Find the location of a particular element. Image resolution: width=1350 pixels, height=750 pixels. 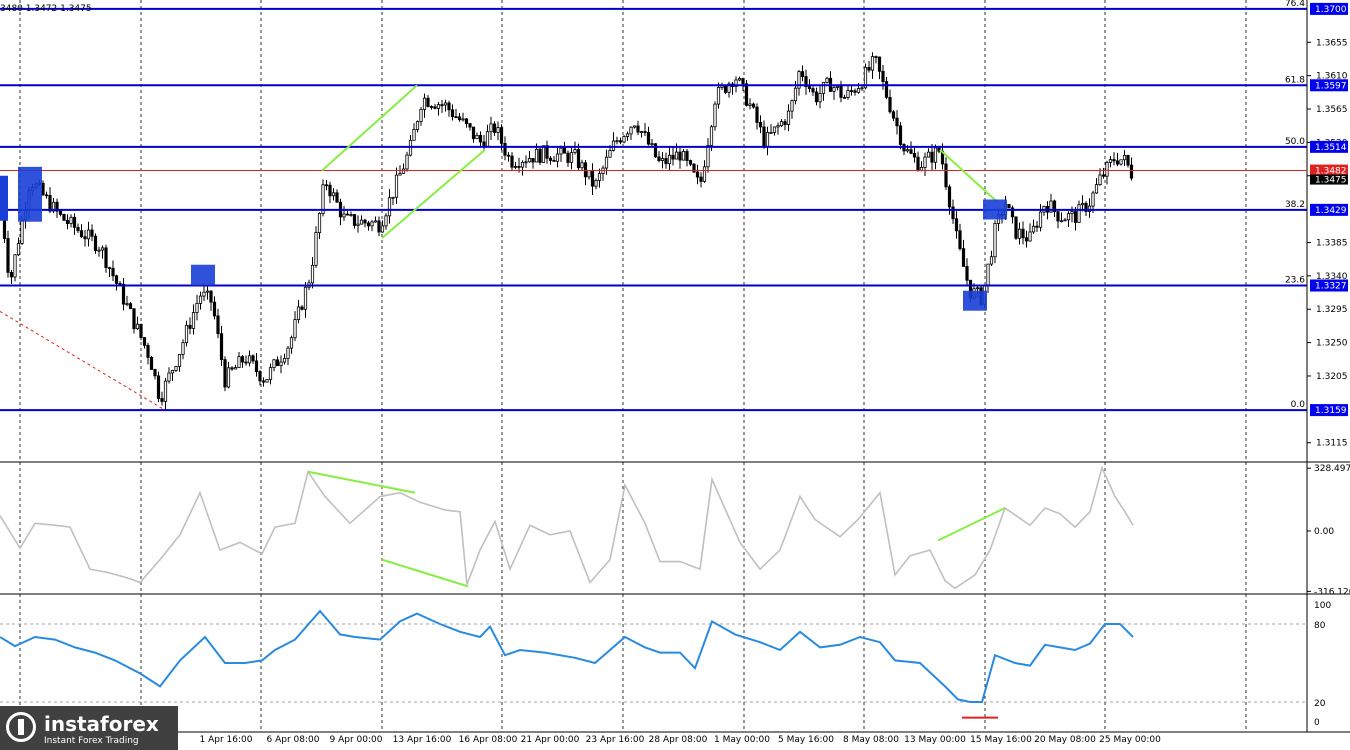

x-tick-label: 20 May 08:00 is located at coordinates (1065, 740).